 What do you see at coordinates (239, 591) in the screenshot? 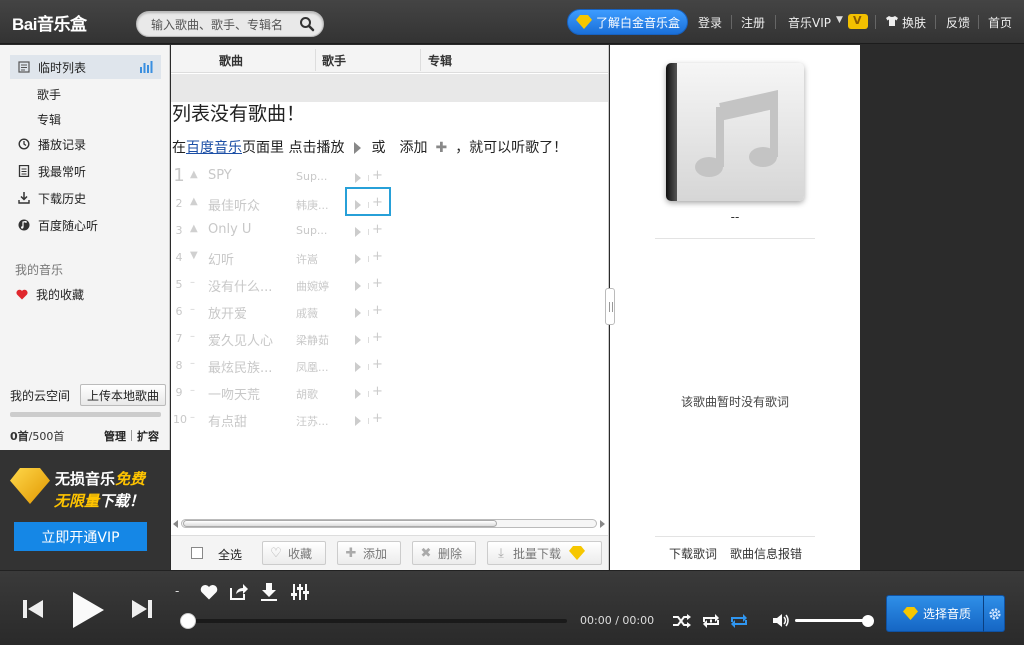
I see `share-icon` at bounding box center [239, 591].